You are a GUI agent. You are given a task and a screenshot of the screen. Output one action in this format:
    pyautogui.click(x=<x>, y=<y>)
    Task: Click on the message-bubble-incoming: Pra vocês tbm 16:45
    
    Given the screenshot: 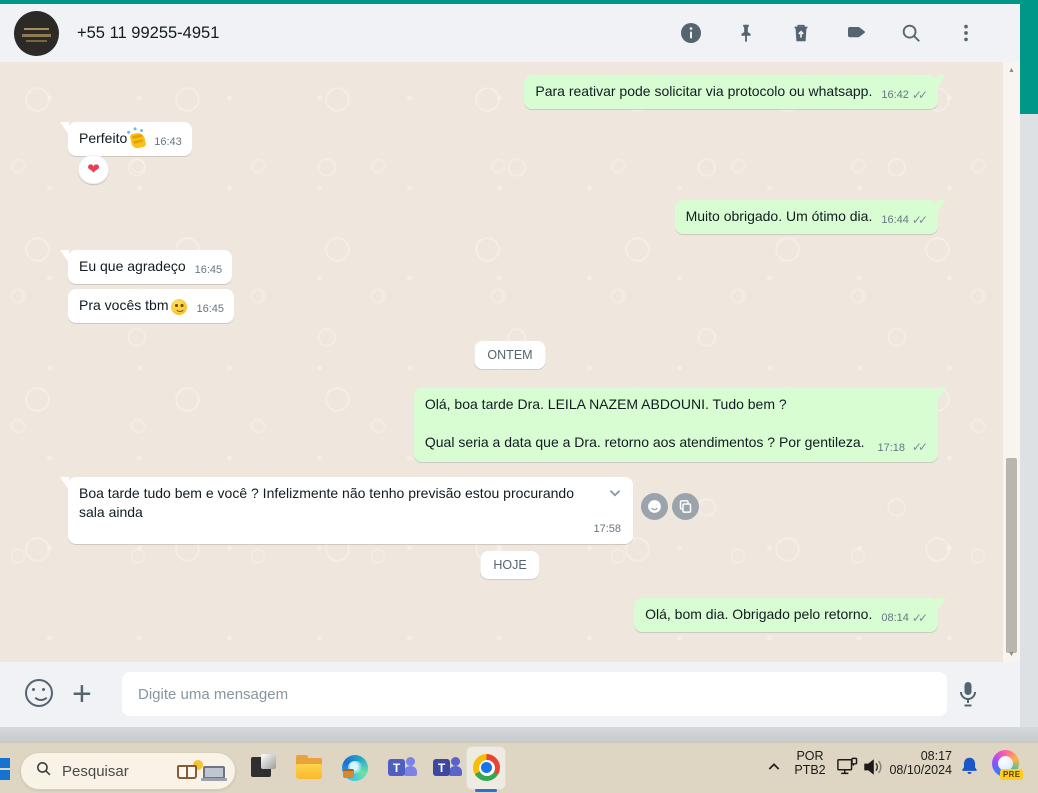 What is the action you would take?
    pyautogui.click(x=151, y=306)
    